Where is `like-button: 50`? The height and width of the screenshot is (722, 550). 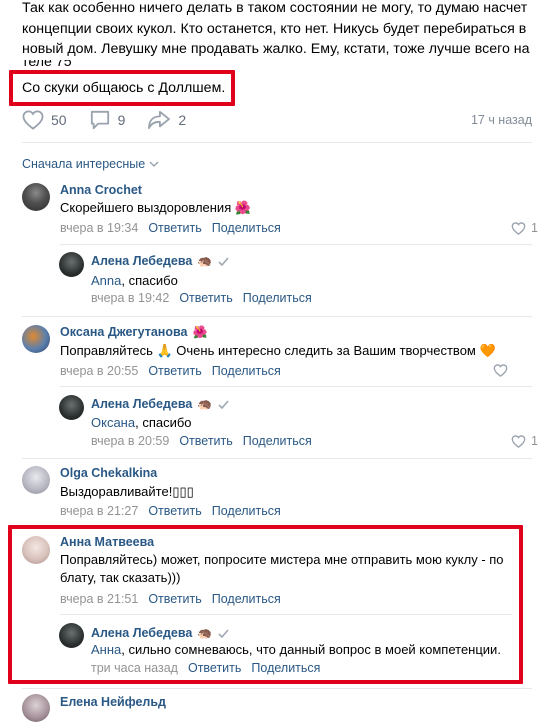 like-button: 50 is located at coordinates (44, 120).